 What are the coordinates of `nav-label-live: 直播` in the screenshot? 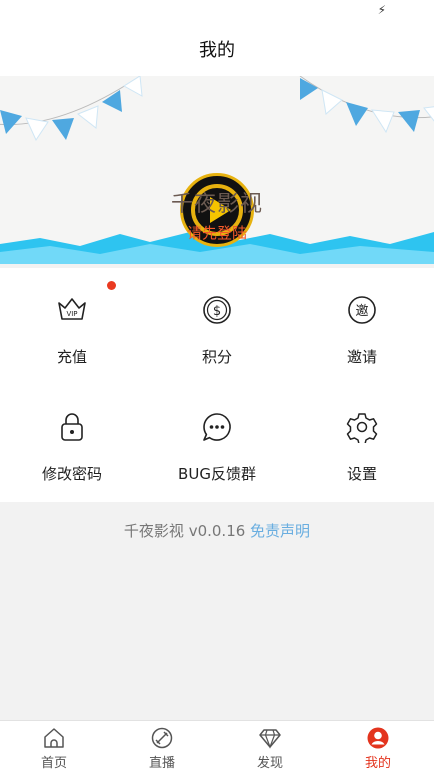 It's located at (161, 763).